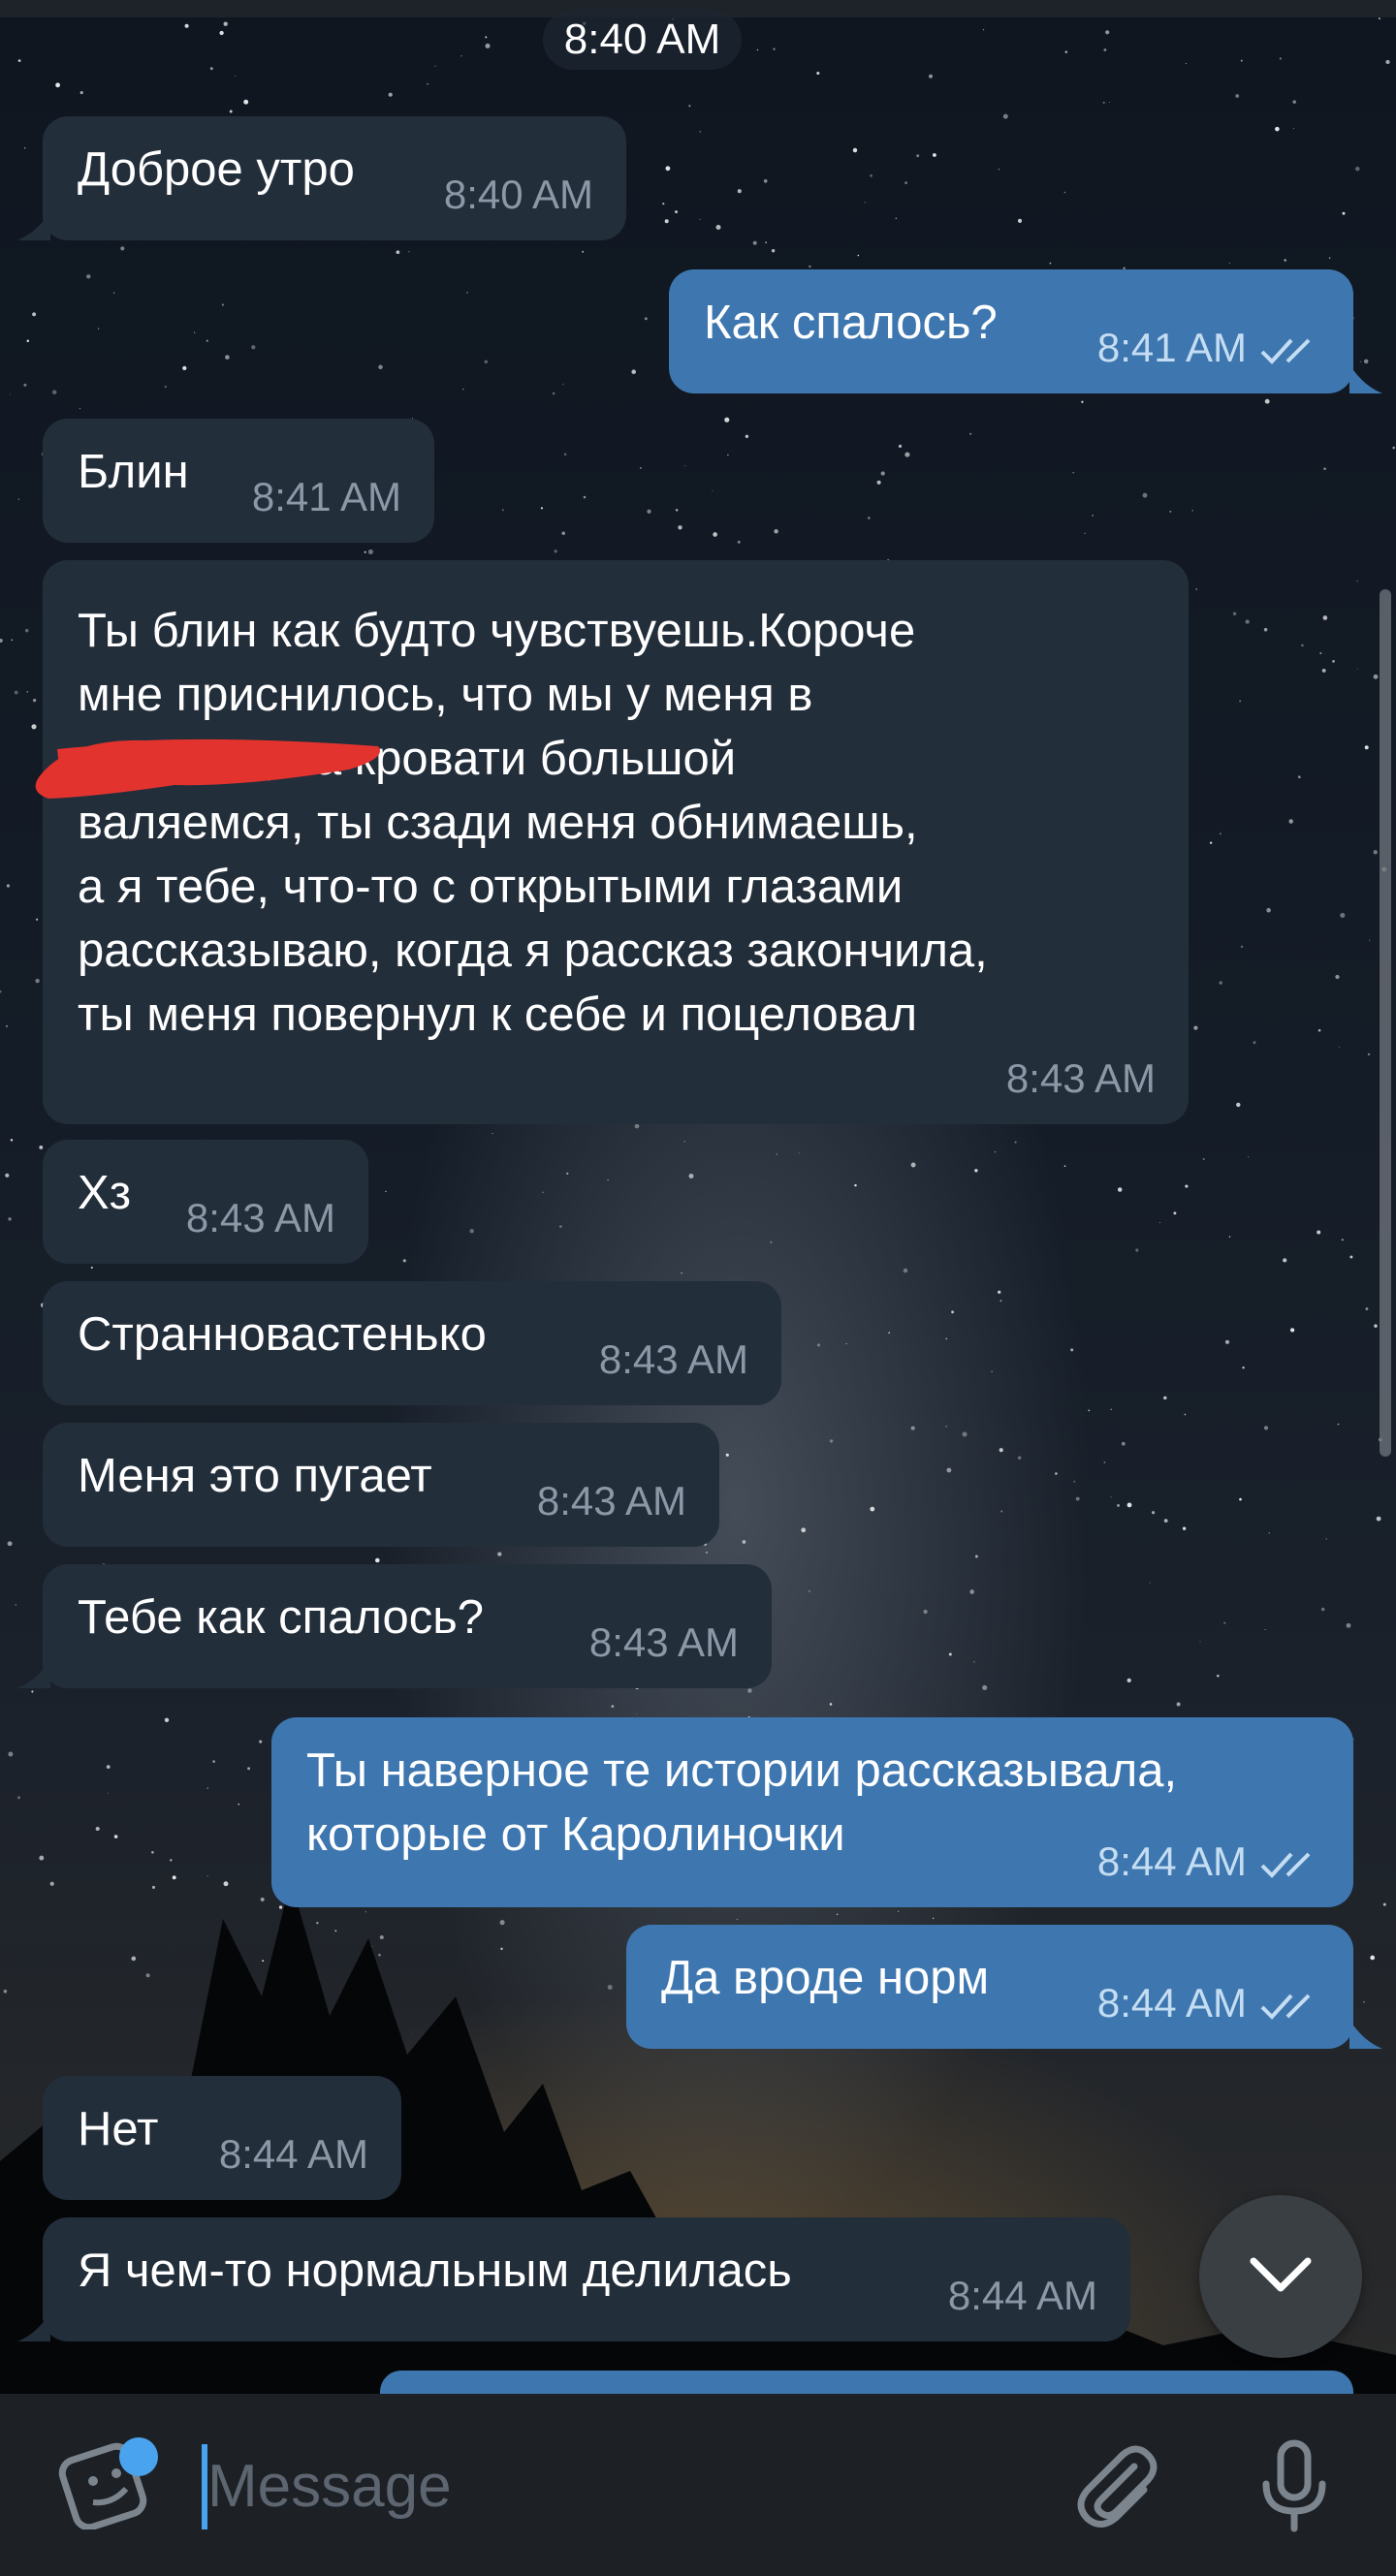 The height and width of the screenshot is (2576, 1396). Describe the element at coordinates (604, 2485) in the screenshot. I see `message-input` at that location.